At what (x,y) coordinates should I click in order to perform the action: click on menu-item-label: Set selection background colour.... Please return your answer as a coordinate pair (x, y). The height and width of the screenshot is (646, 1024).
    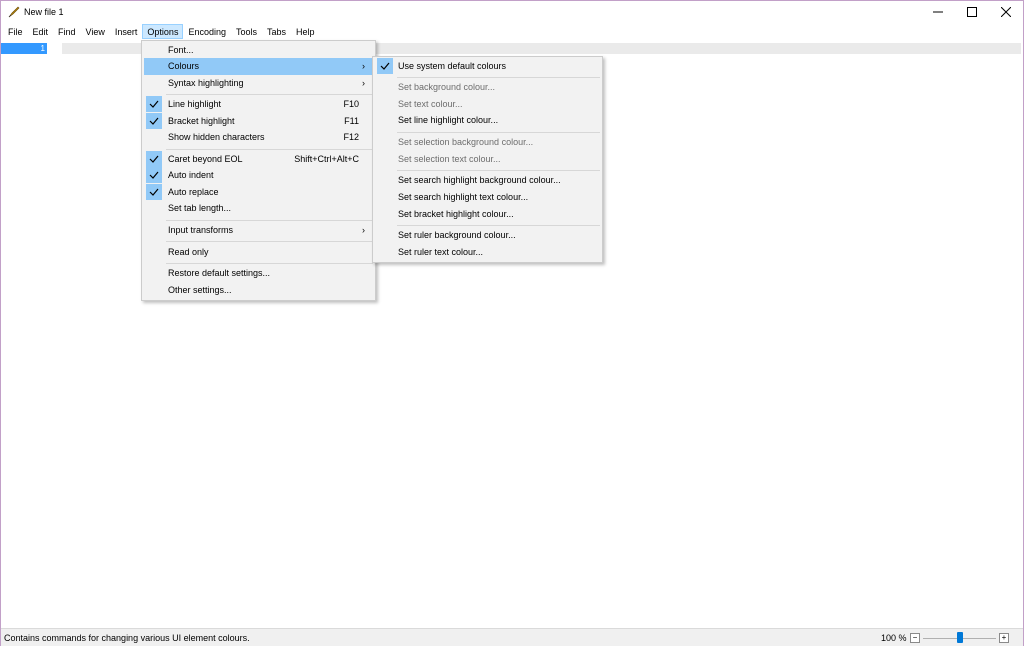
    Looking at the image, I should click on (466, 142).